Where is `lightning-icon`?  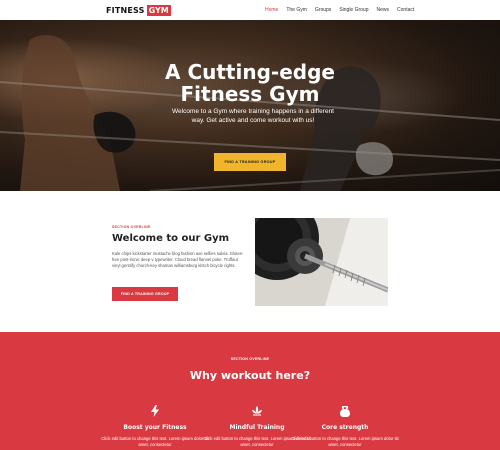 lightning-icon is located at coordinates (155, 411).